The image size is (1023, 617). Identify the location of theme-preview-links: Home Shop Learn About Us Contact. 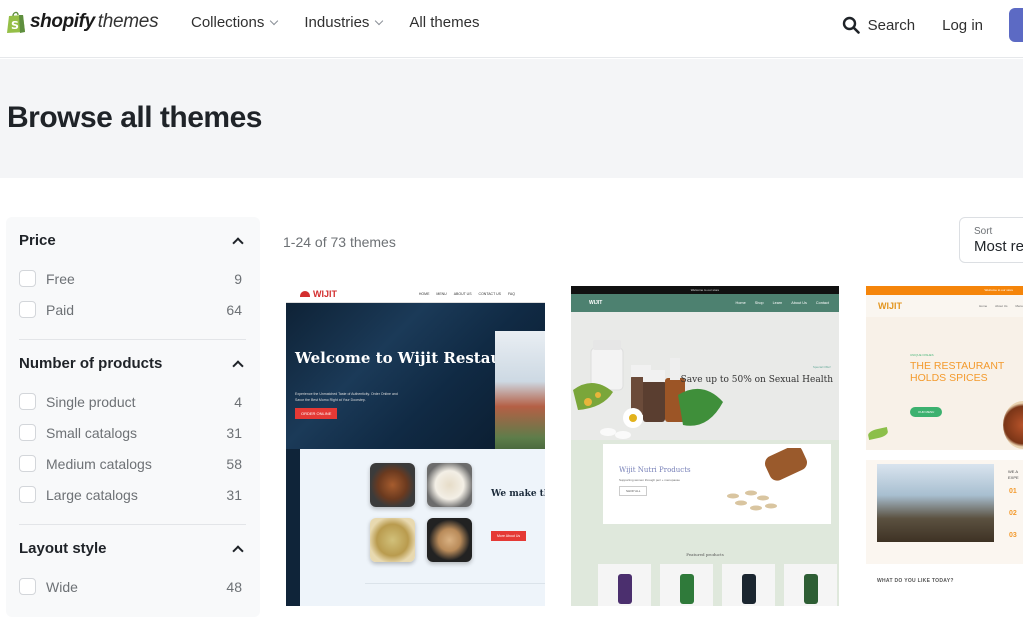
(782, 303).